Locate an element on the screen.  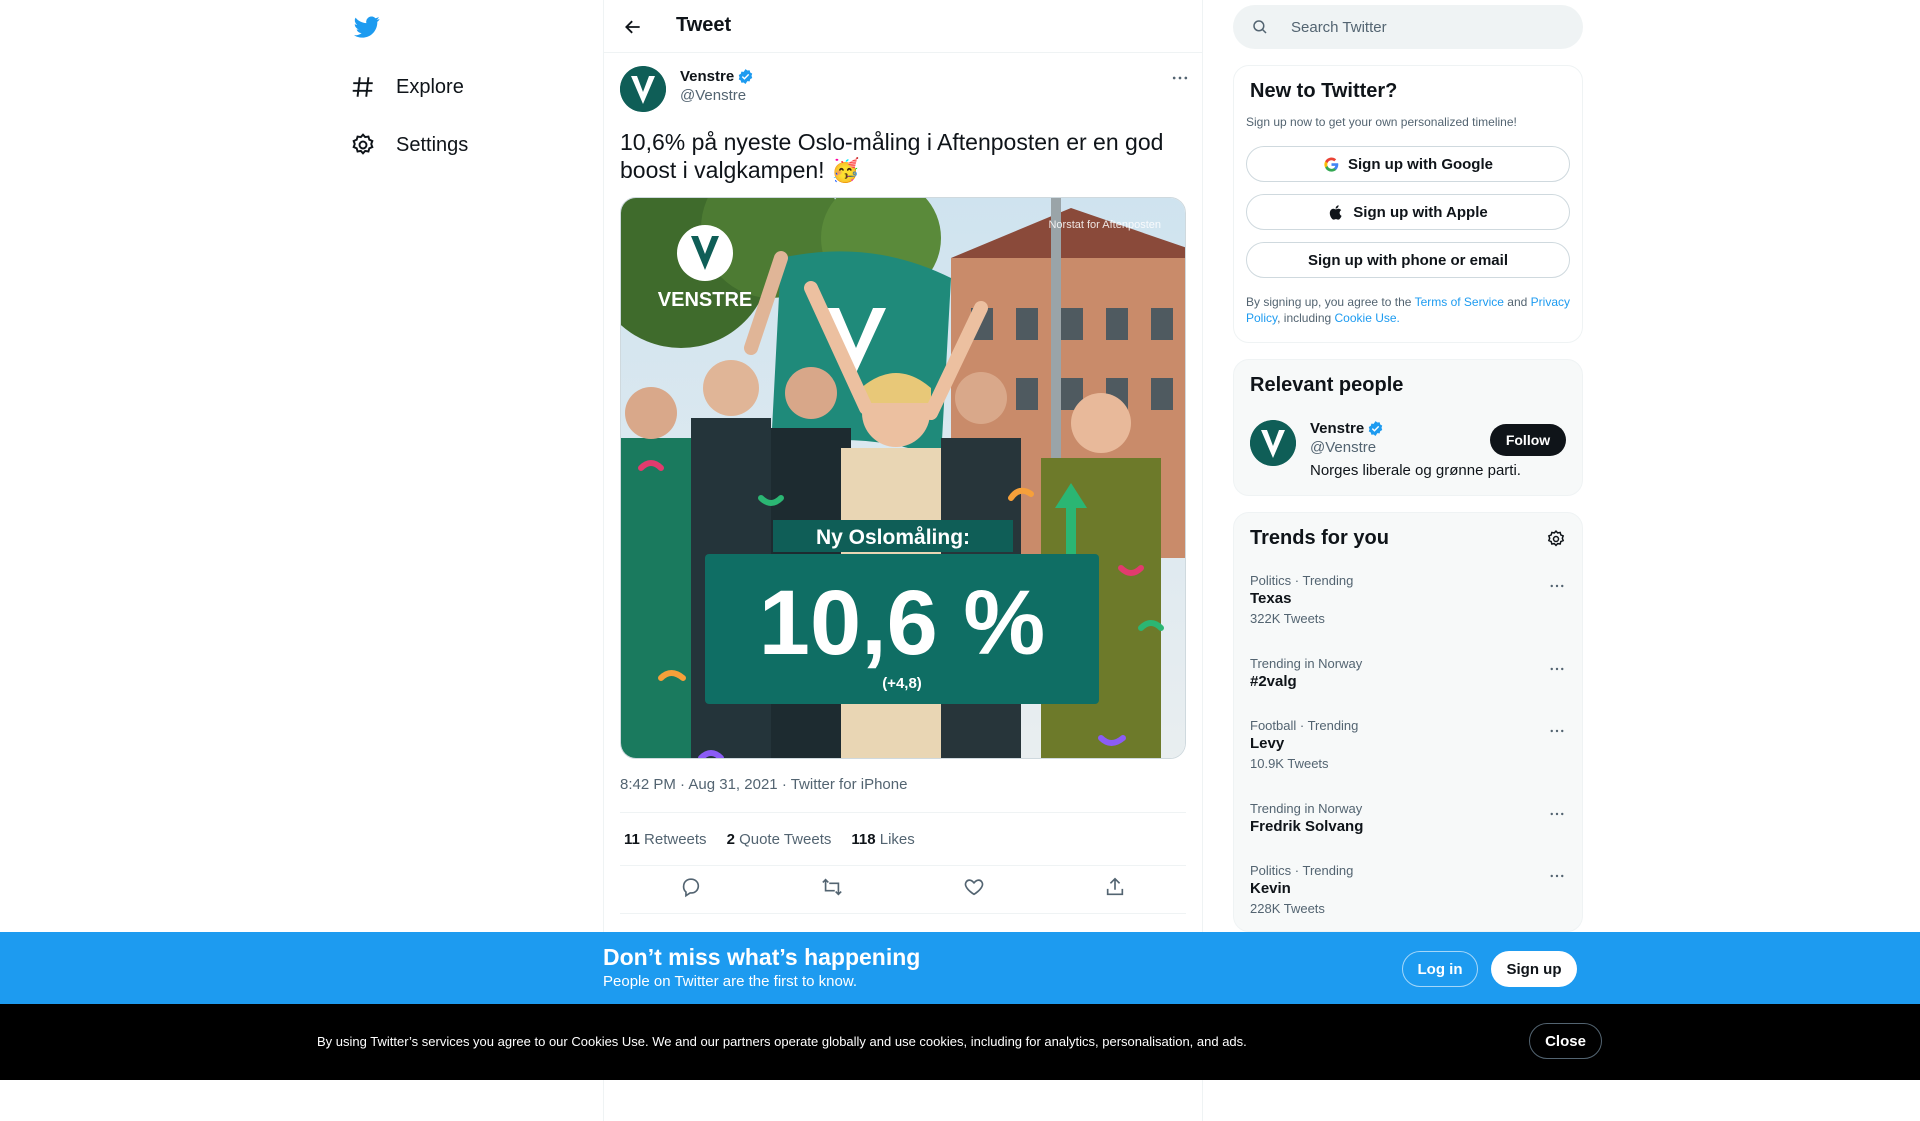
share-button is located at coordinates (1115, 889).